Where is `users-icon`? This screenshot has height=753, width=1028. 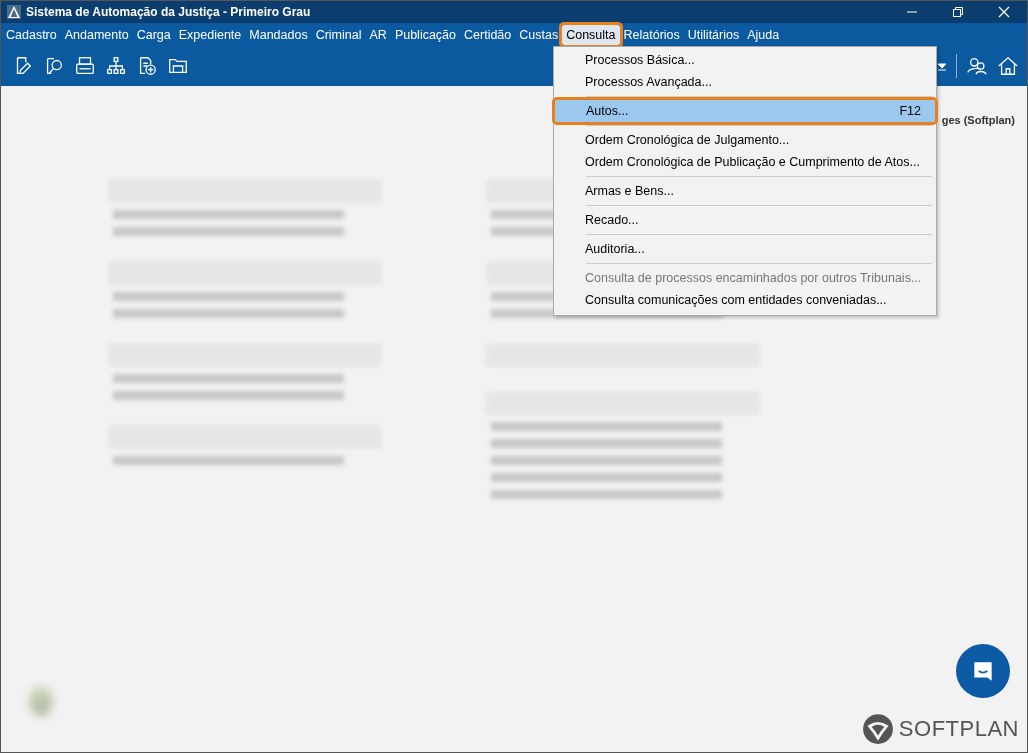 users-icon is located at coordinates (977, 66).